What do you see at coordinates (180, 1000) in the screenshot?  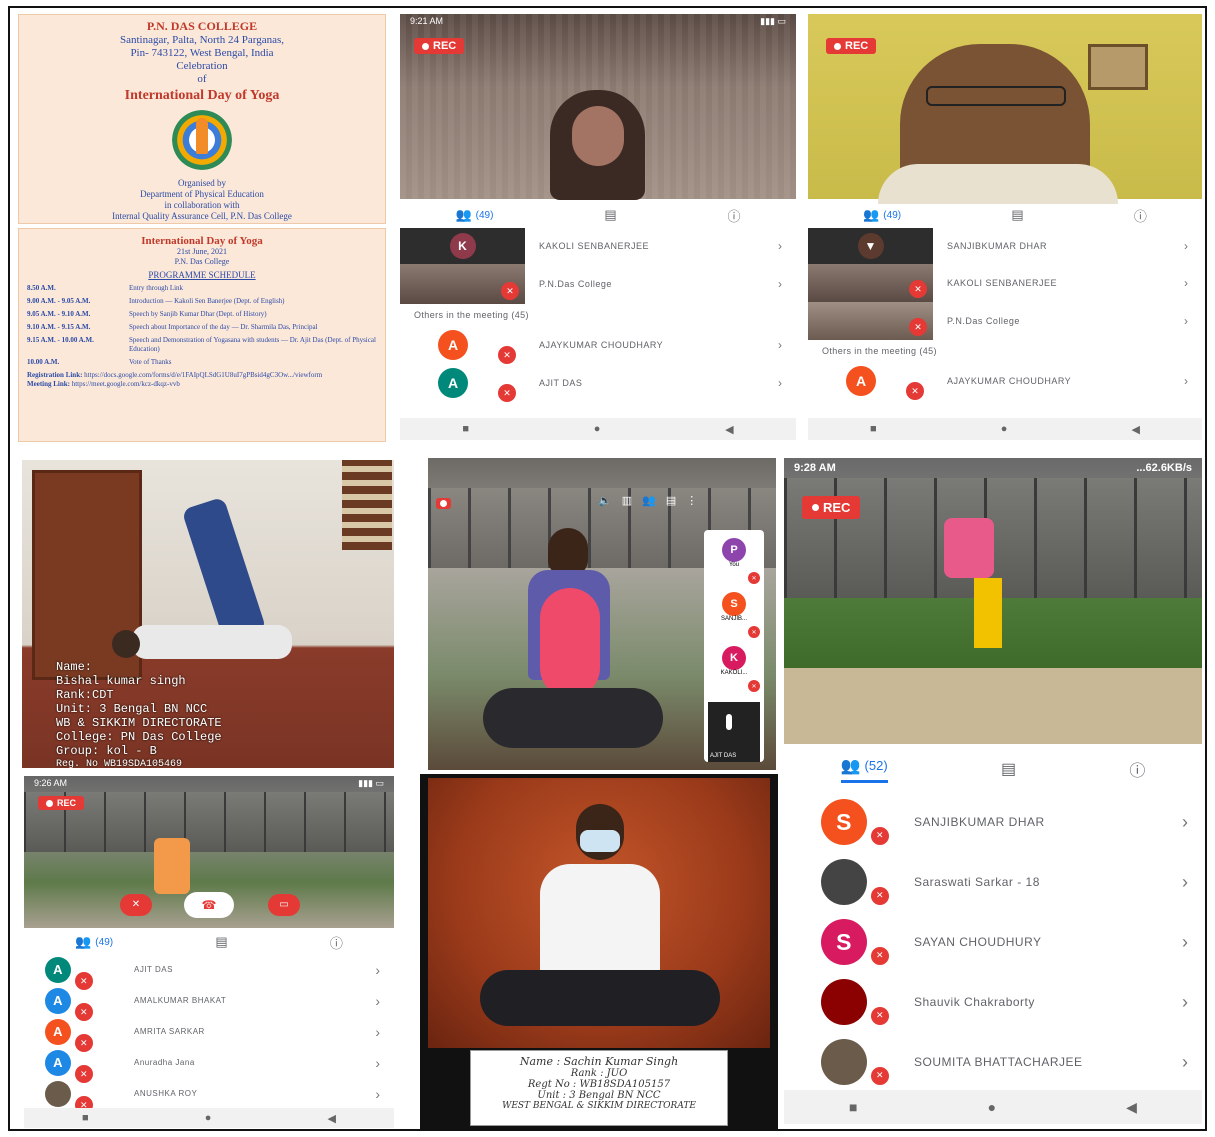 I see `participant-name: AMALKUMAR BHAKAT` at bounding box center [180, 1000].